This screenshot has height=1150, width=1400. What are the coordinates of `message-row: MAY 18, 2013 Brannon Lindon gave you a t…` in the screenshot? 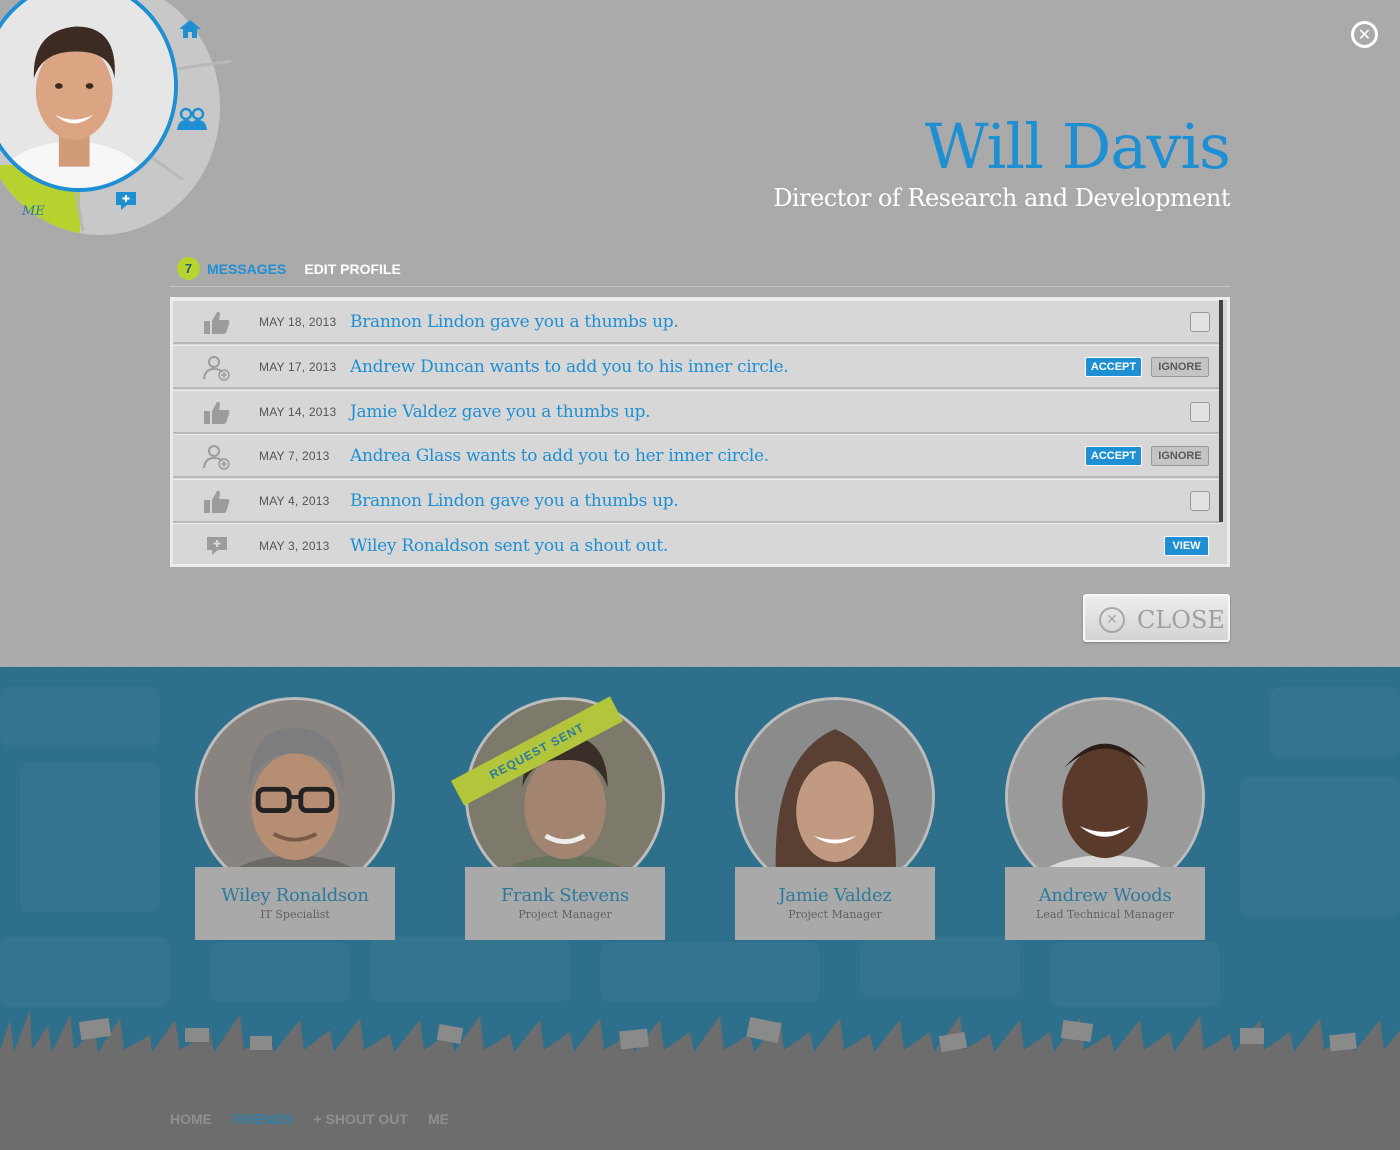 It's located at (697, 322).